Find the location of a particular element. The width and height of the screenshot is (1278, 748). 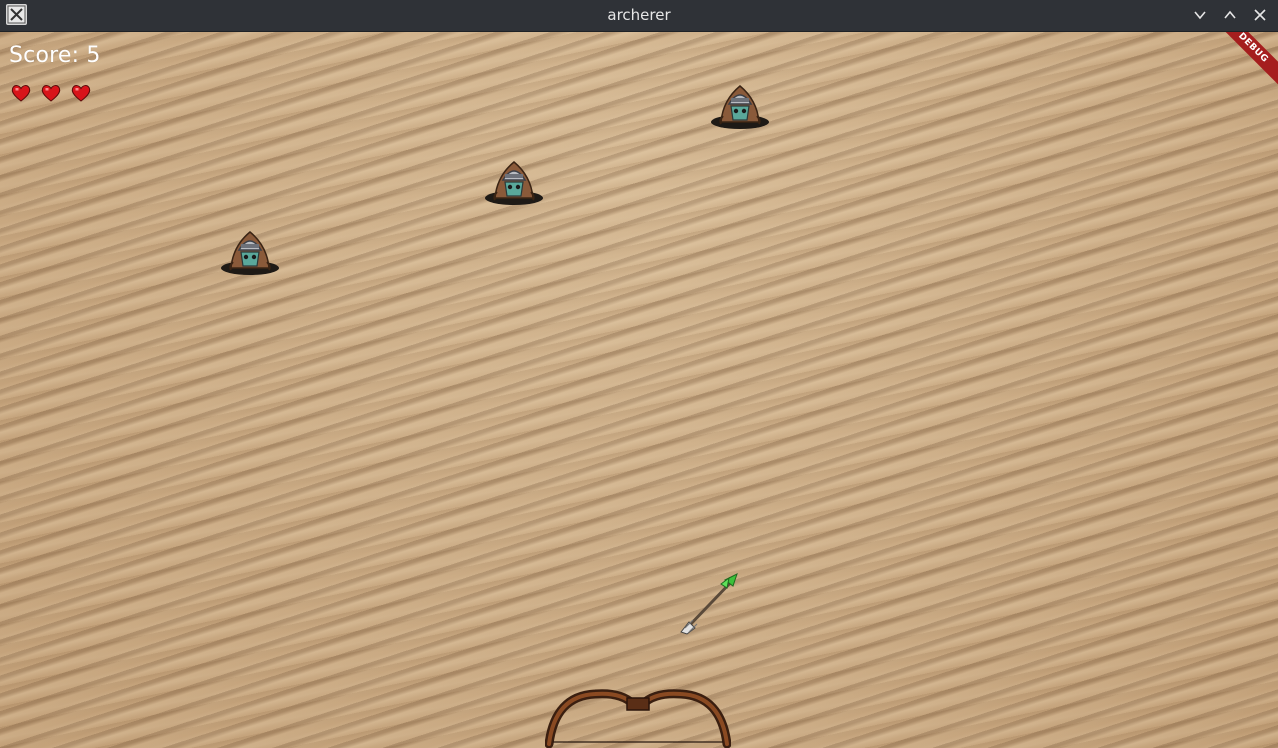

window-titlebar: archerer is located at coordinates (639, 16).